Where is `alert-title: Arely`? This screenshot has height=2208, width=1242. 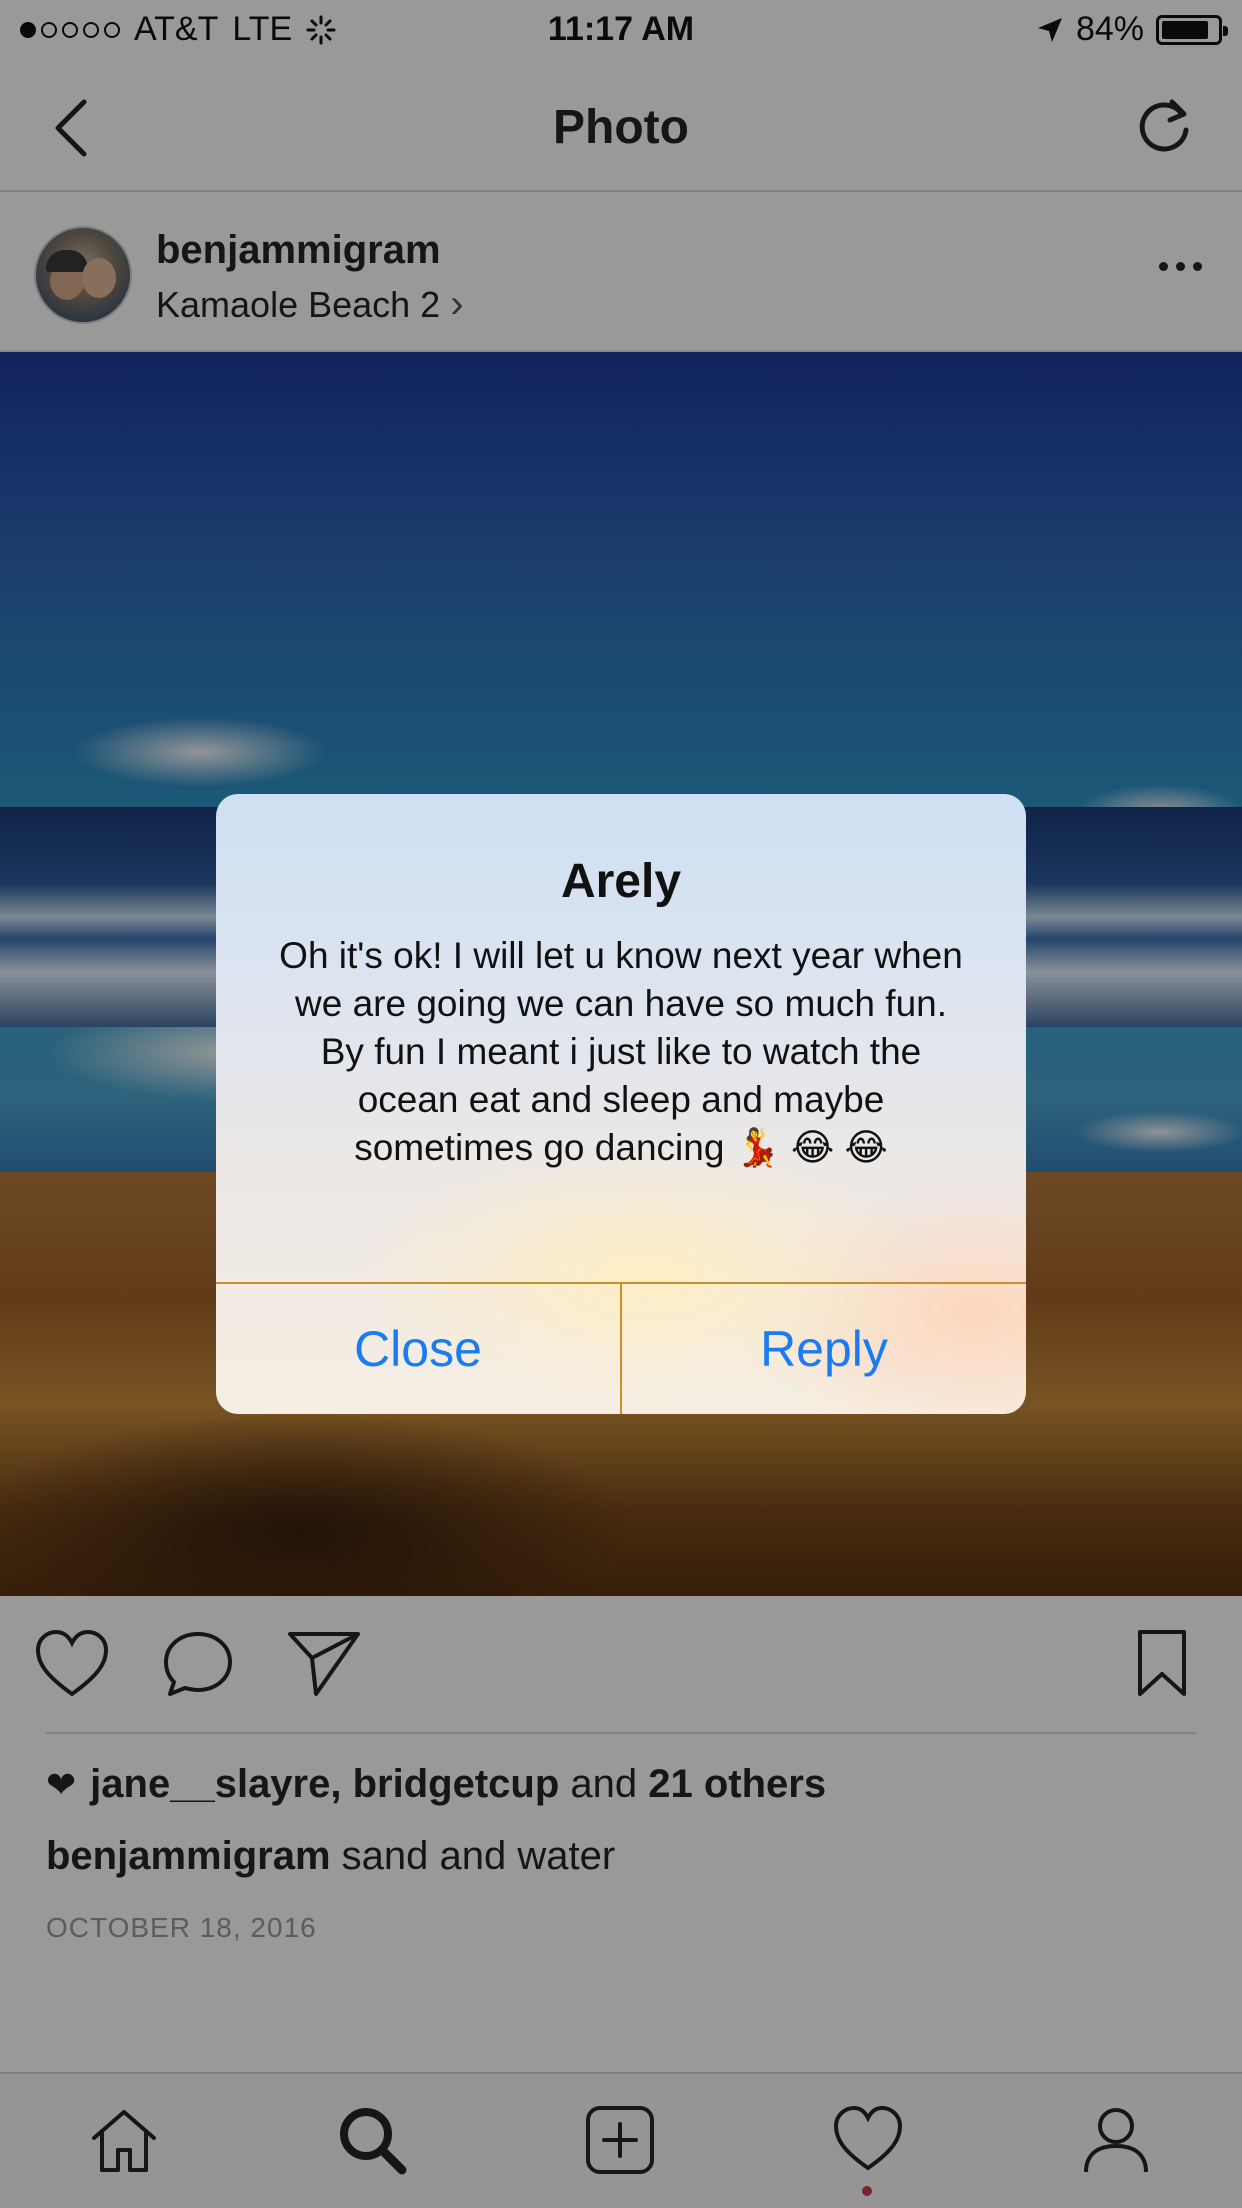 alert-title: Arely is located at coordinates (621, 881).